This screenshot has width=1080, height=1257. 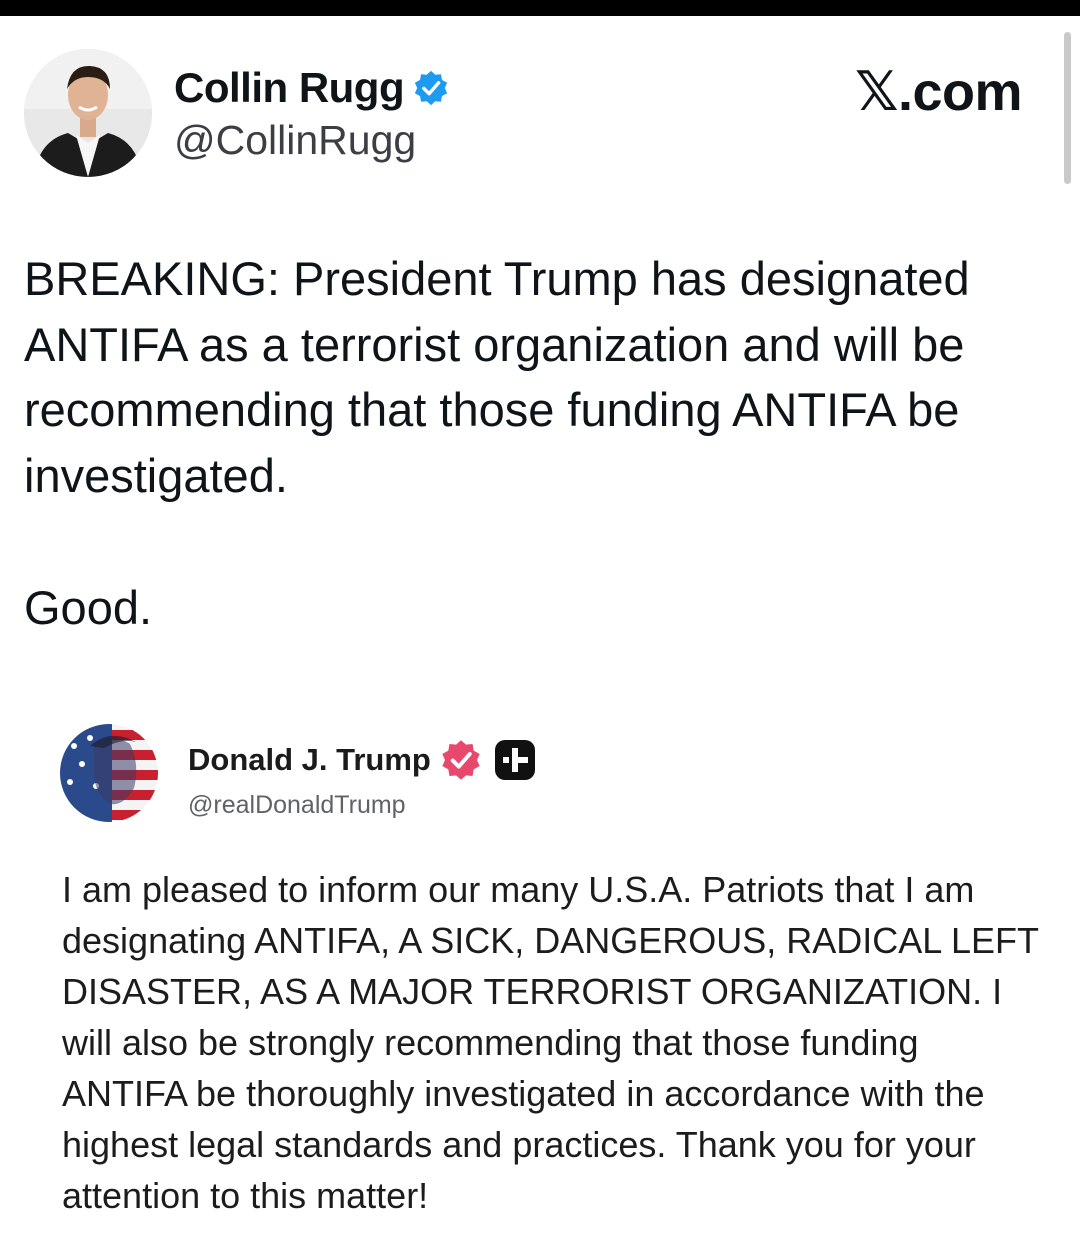 I want to click on flag-portrait-icon, so click(x=109, y=773).